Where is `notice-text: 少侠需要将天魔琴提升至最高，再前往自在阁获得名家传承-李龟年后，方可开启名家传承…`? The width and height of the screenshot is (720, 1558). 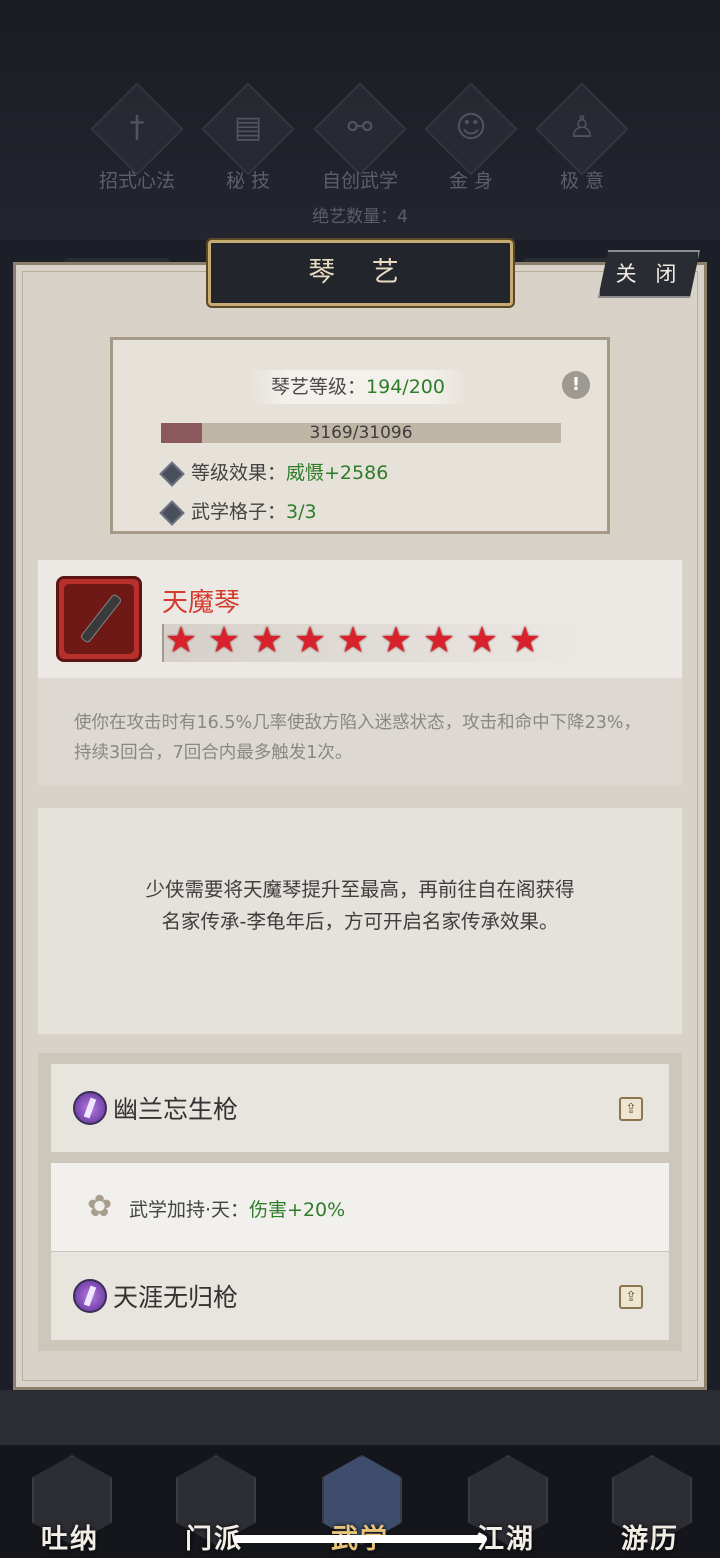 notice-text: 少侠需要将天魔琴提升至最高，再前往自在阁获得名家传承-李龟年后，方可开启名家传承… is located at coordinates (360, 905).